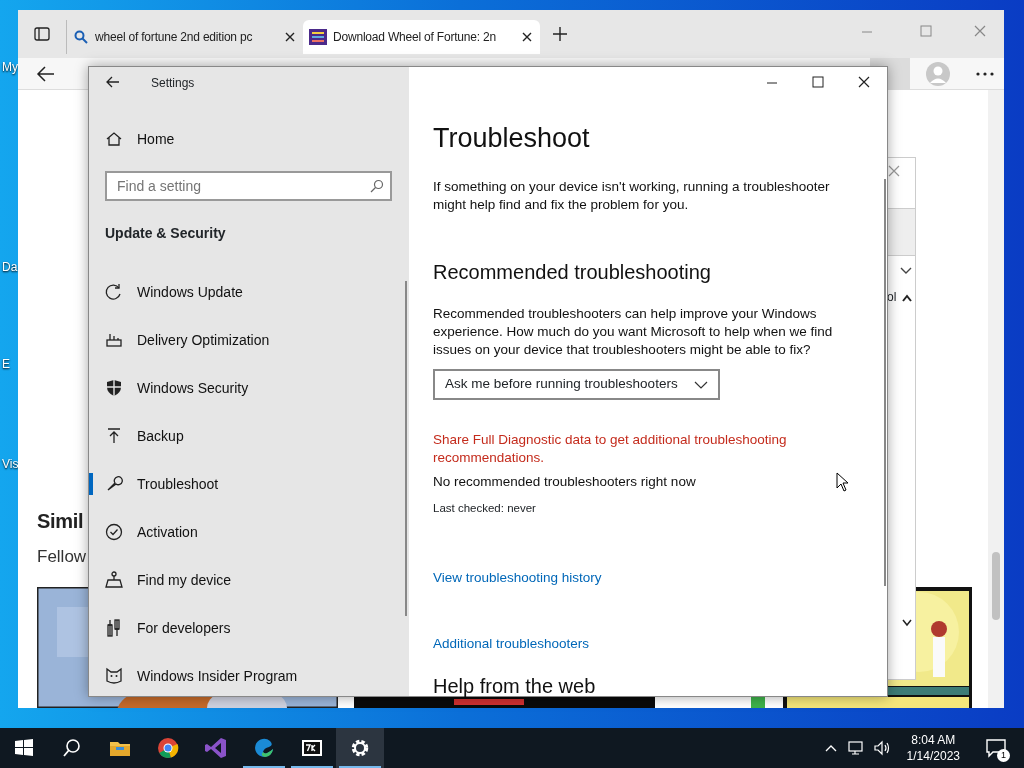 This screenshot has height=768, width=1024. I want to click on notification-button: 1, so click(996, 748).